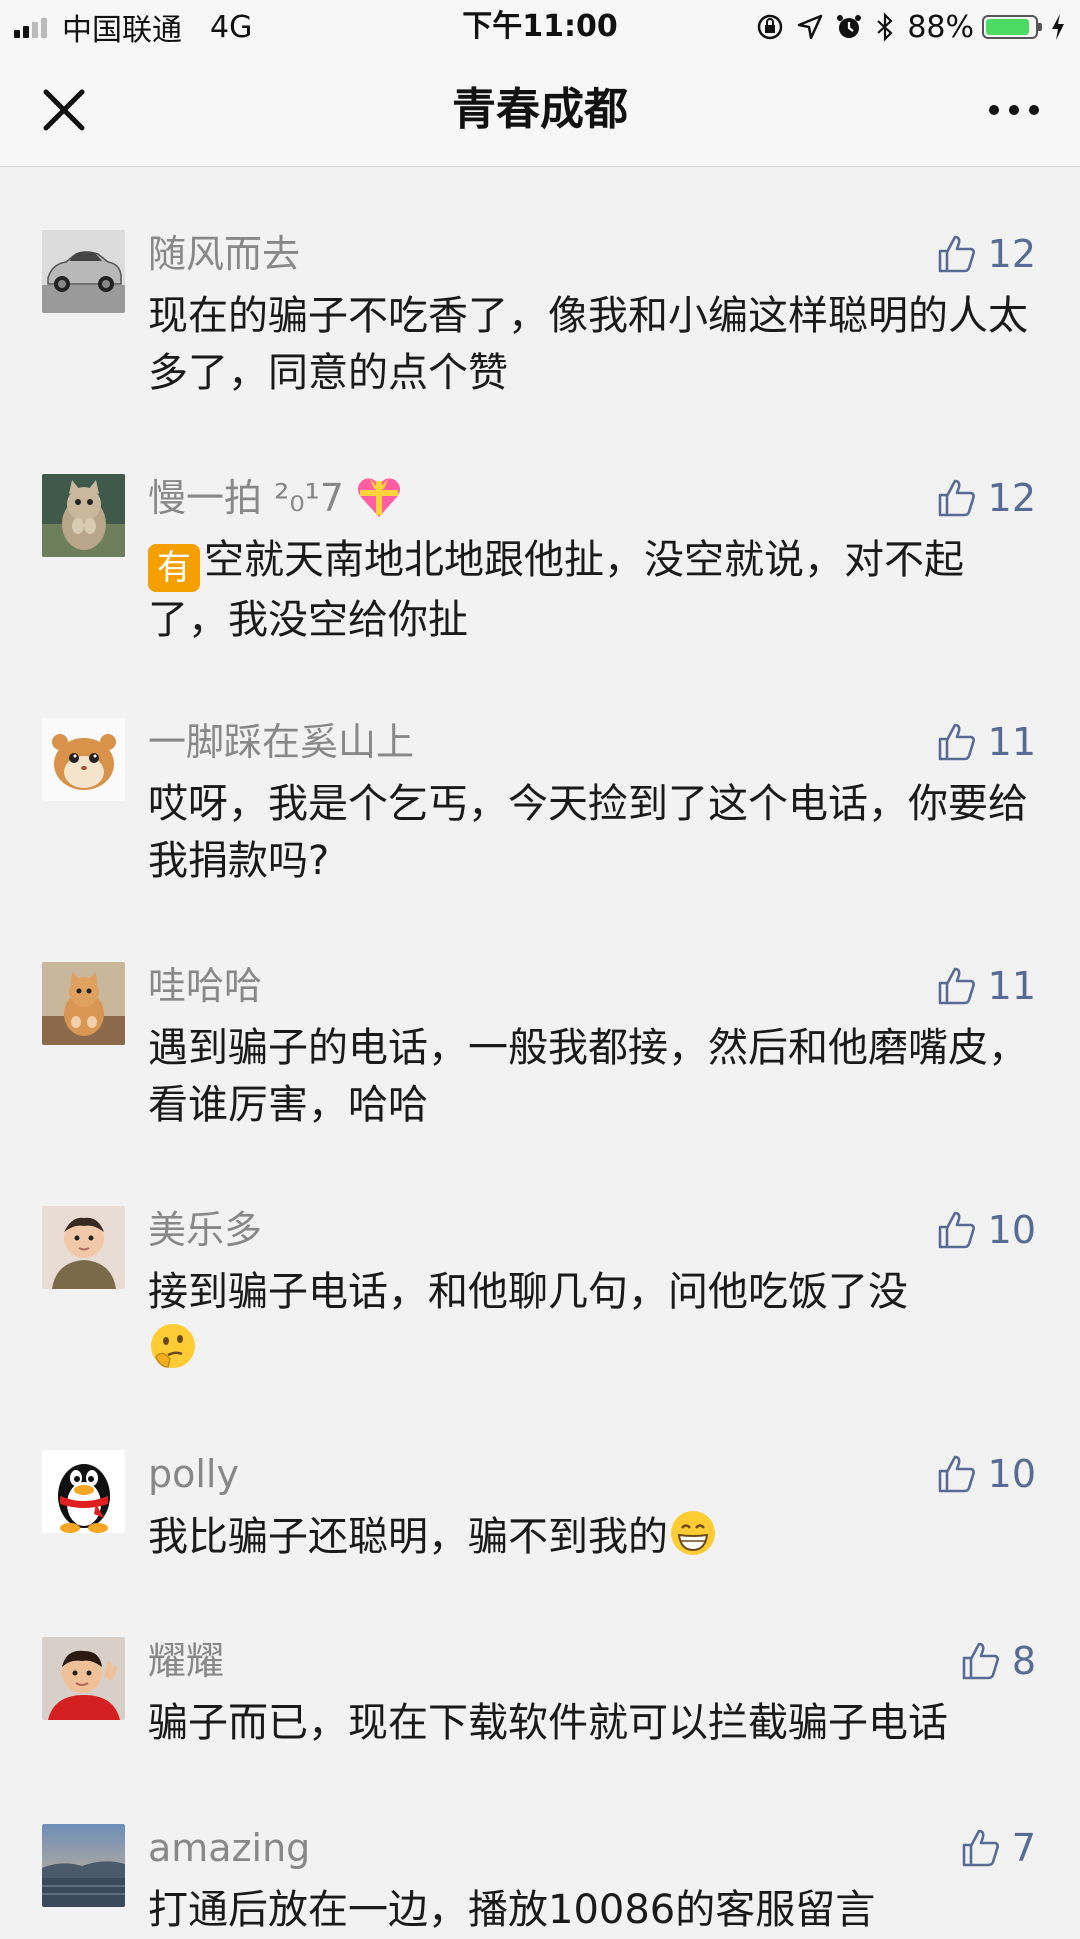 This screenshot has height=1939, width=1080. What do you see at coordinates (229, 1848) in the screenshot?
I see `comment-author: amazing` at bounding box center [229, 1848].